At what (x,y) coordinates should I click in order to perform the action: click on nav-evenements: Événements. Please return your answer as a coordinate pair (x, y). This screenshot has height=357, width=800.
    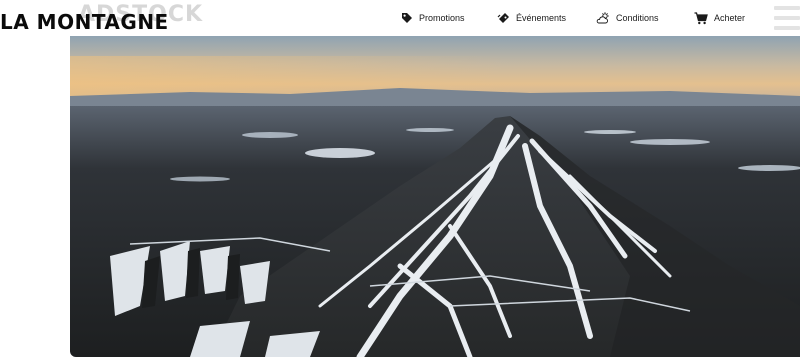
    Looking at the image, I should click on (531, 18).